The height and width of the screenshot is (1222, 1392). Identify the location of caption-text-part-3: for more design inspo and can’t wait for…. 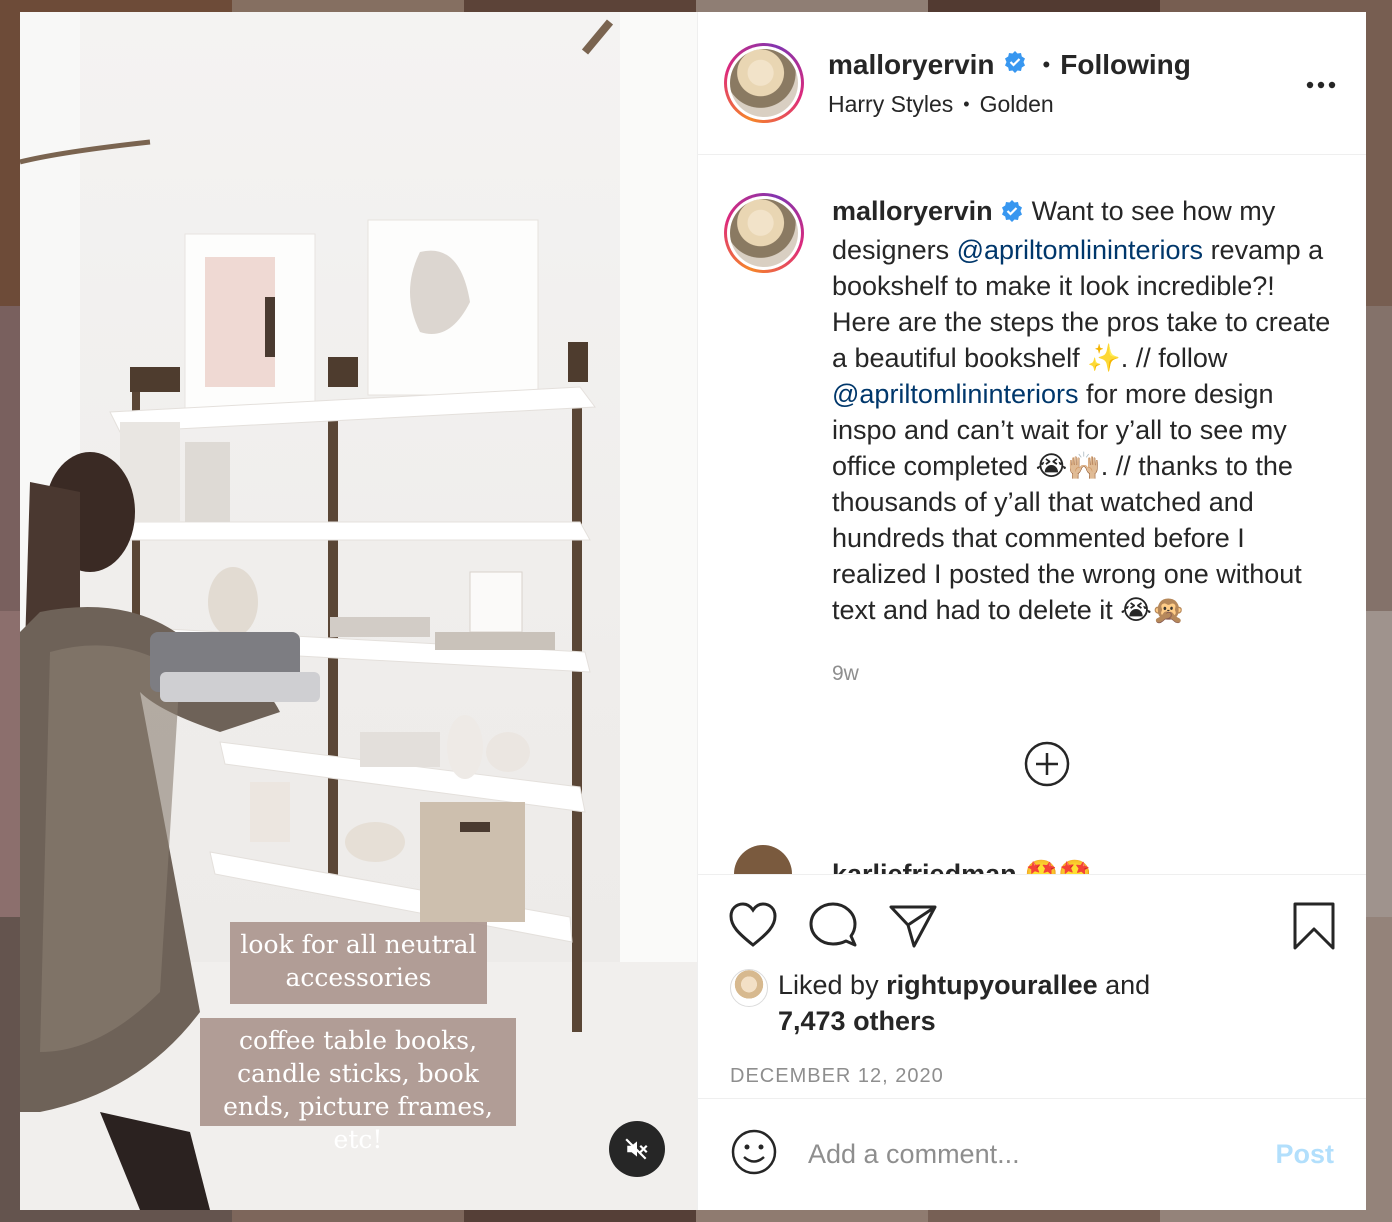
(1067, 502).